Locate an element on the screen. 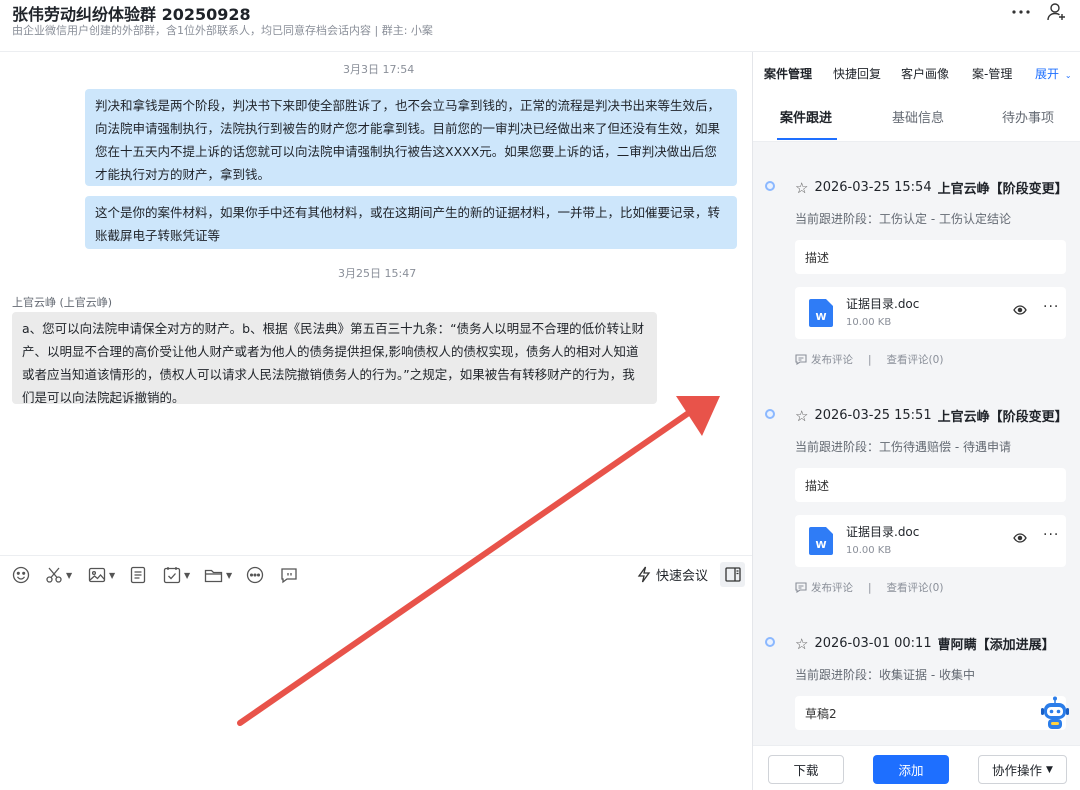  entry-stage: 当前跟进阶段：工伤待遇赔偿 - 待遇申请 is located at coordinates (903, 447).